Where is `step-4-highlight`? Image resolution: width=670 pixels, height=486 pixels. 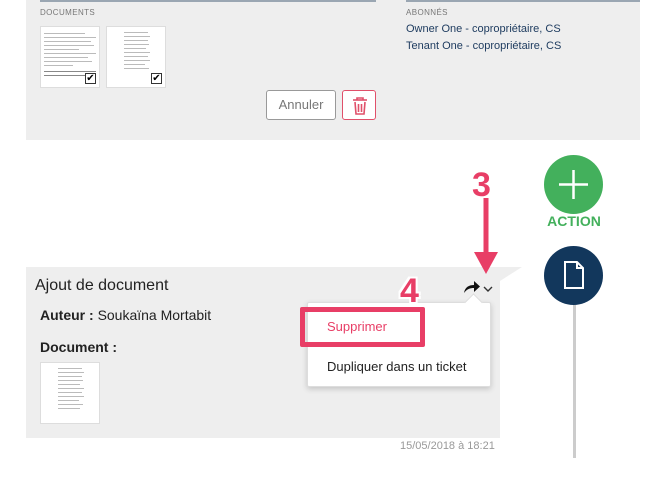
step-4-highlight is located at coordinates (362, 327).